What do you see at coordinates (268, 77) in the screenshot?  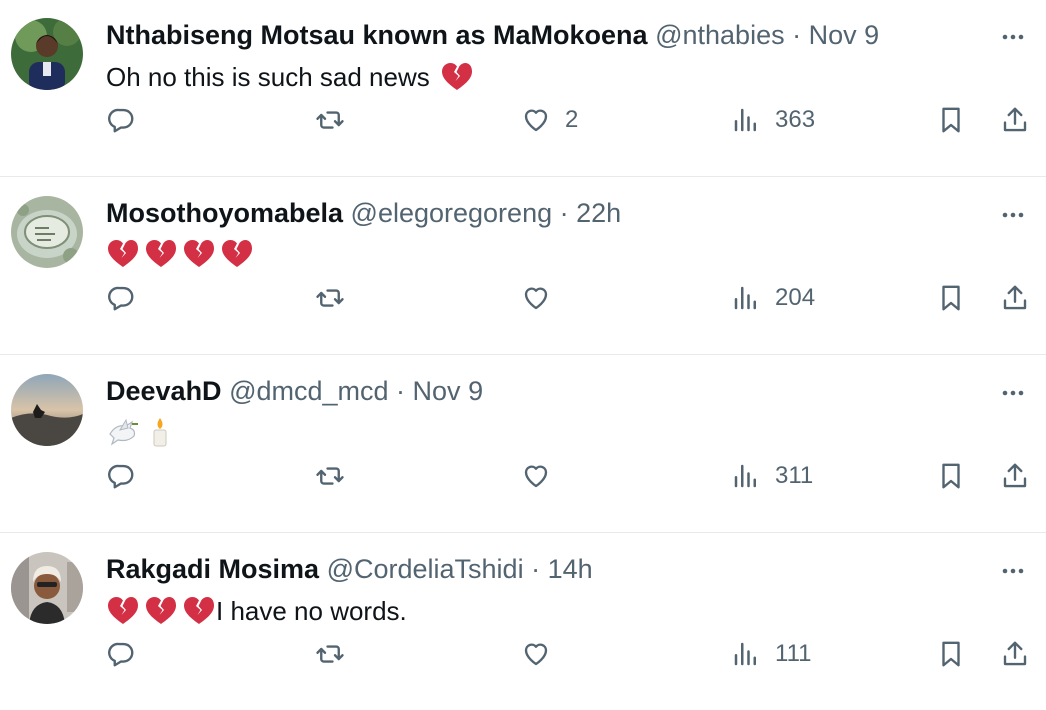 I see `tweet-text-content: Oh no this is such sad news` at bounding box center [268, 77].